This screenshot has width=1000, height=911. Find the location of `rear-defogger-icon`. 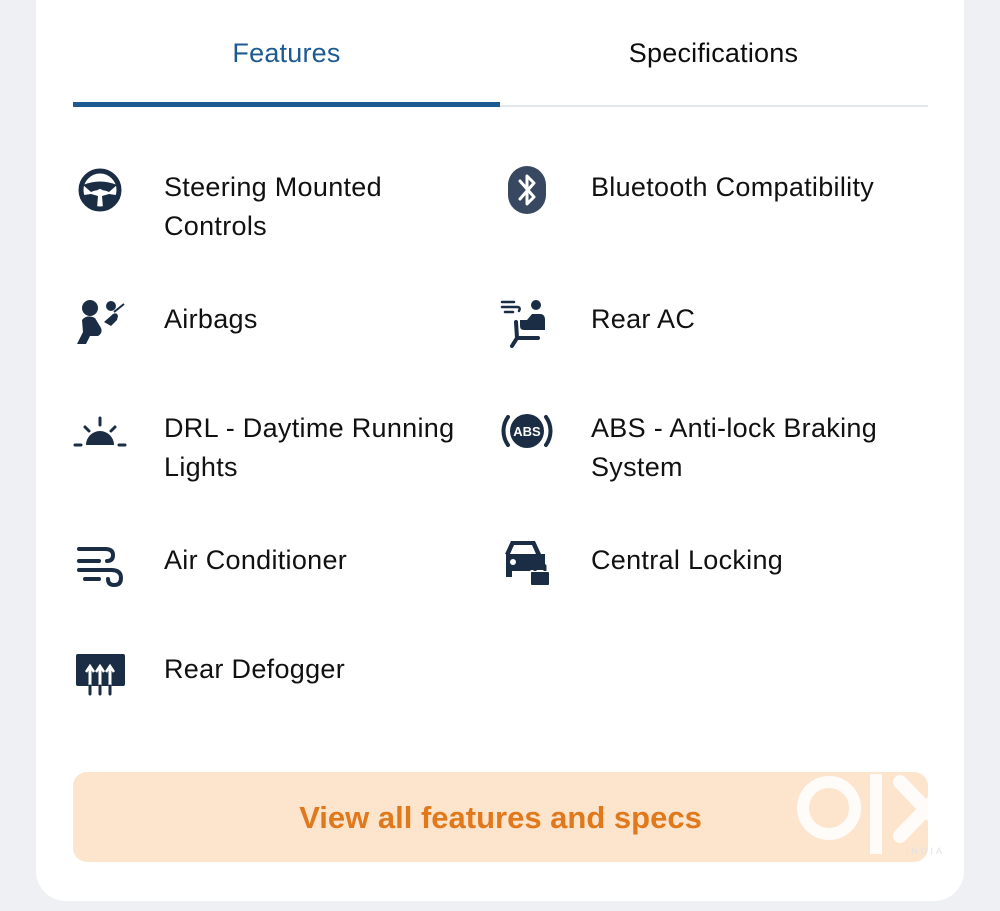

rear-defogger-icon is located at coordinates (101, 674).